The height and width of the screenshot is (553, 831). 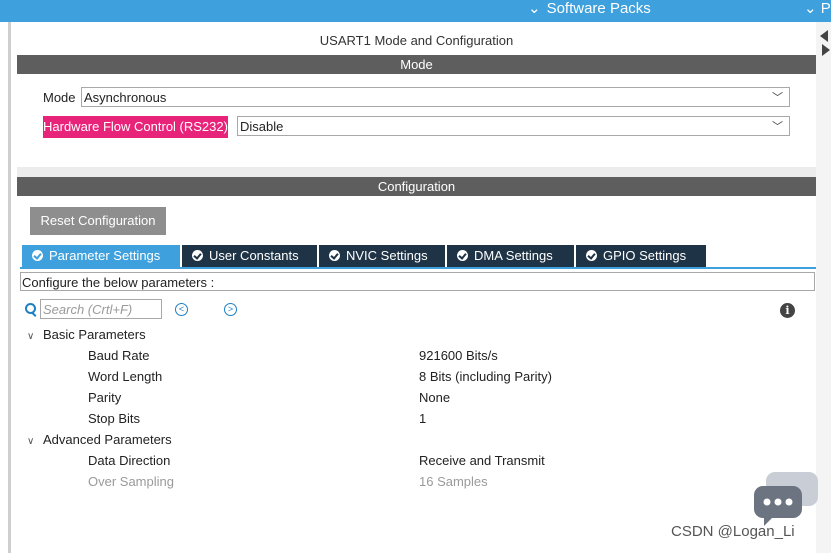 What do you see at coordinates (230, 309) in the screenshot?
I see `search-next-button: >` at bounding box center [230, 309].